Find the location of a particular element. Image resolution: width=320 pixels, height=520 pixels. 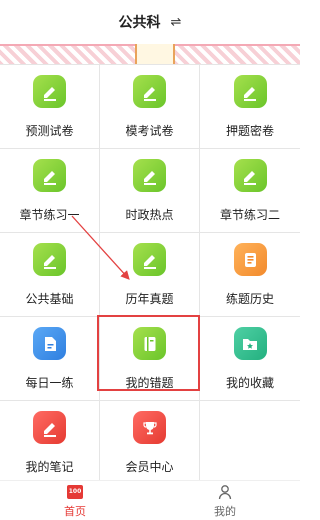

grid-item-label: 会员中心 is located at coordinates (149, 467).